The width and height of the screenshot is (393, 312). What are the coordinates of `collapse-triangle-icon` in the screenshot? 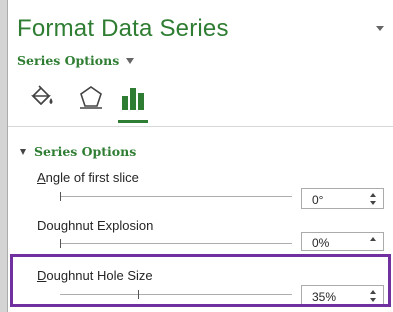 It's located at (23, 151).